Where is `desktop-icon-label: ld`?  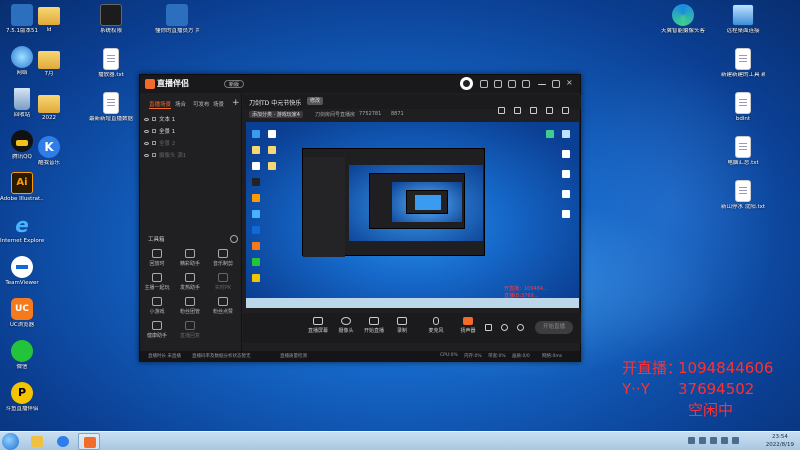
desktop-icon-label: ld is located at coordinates (49, 30).